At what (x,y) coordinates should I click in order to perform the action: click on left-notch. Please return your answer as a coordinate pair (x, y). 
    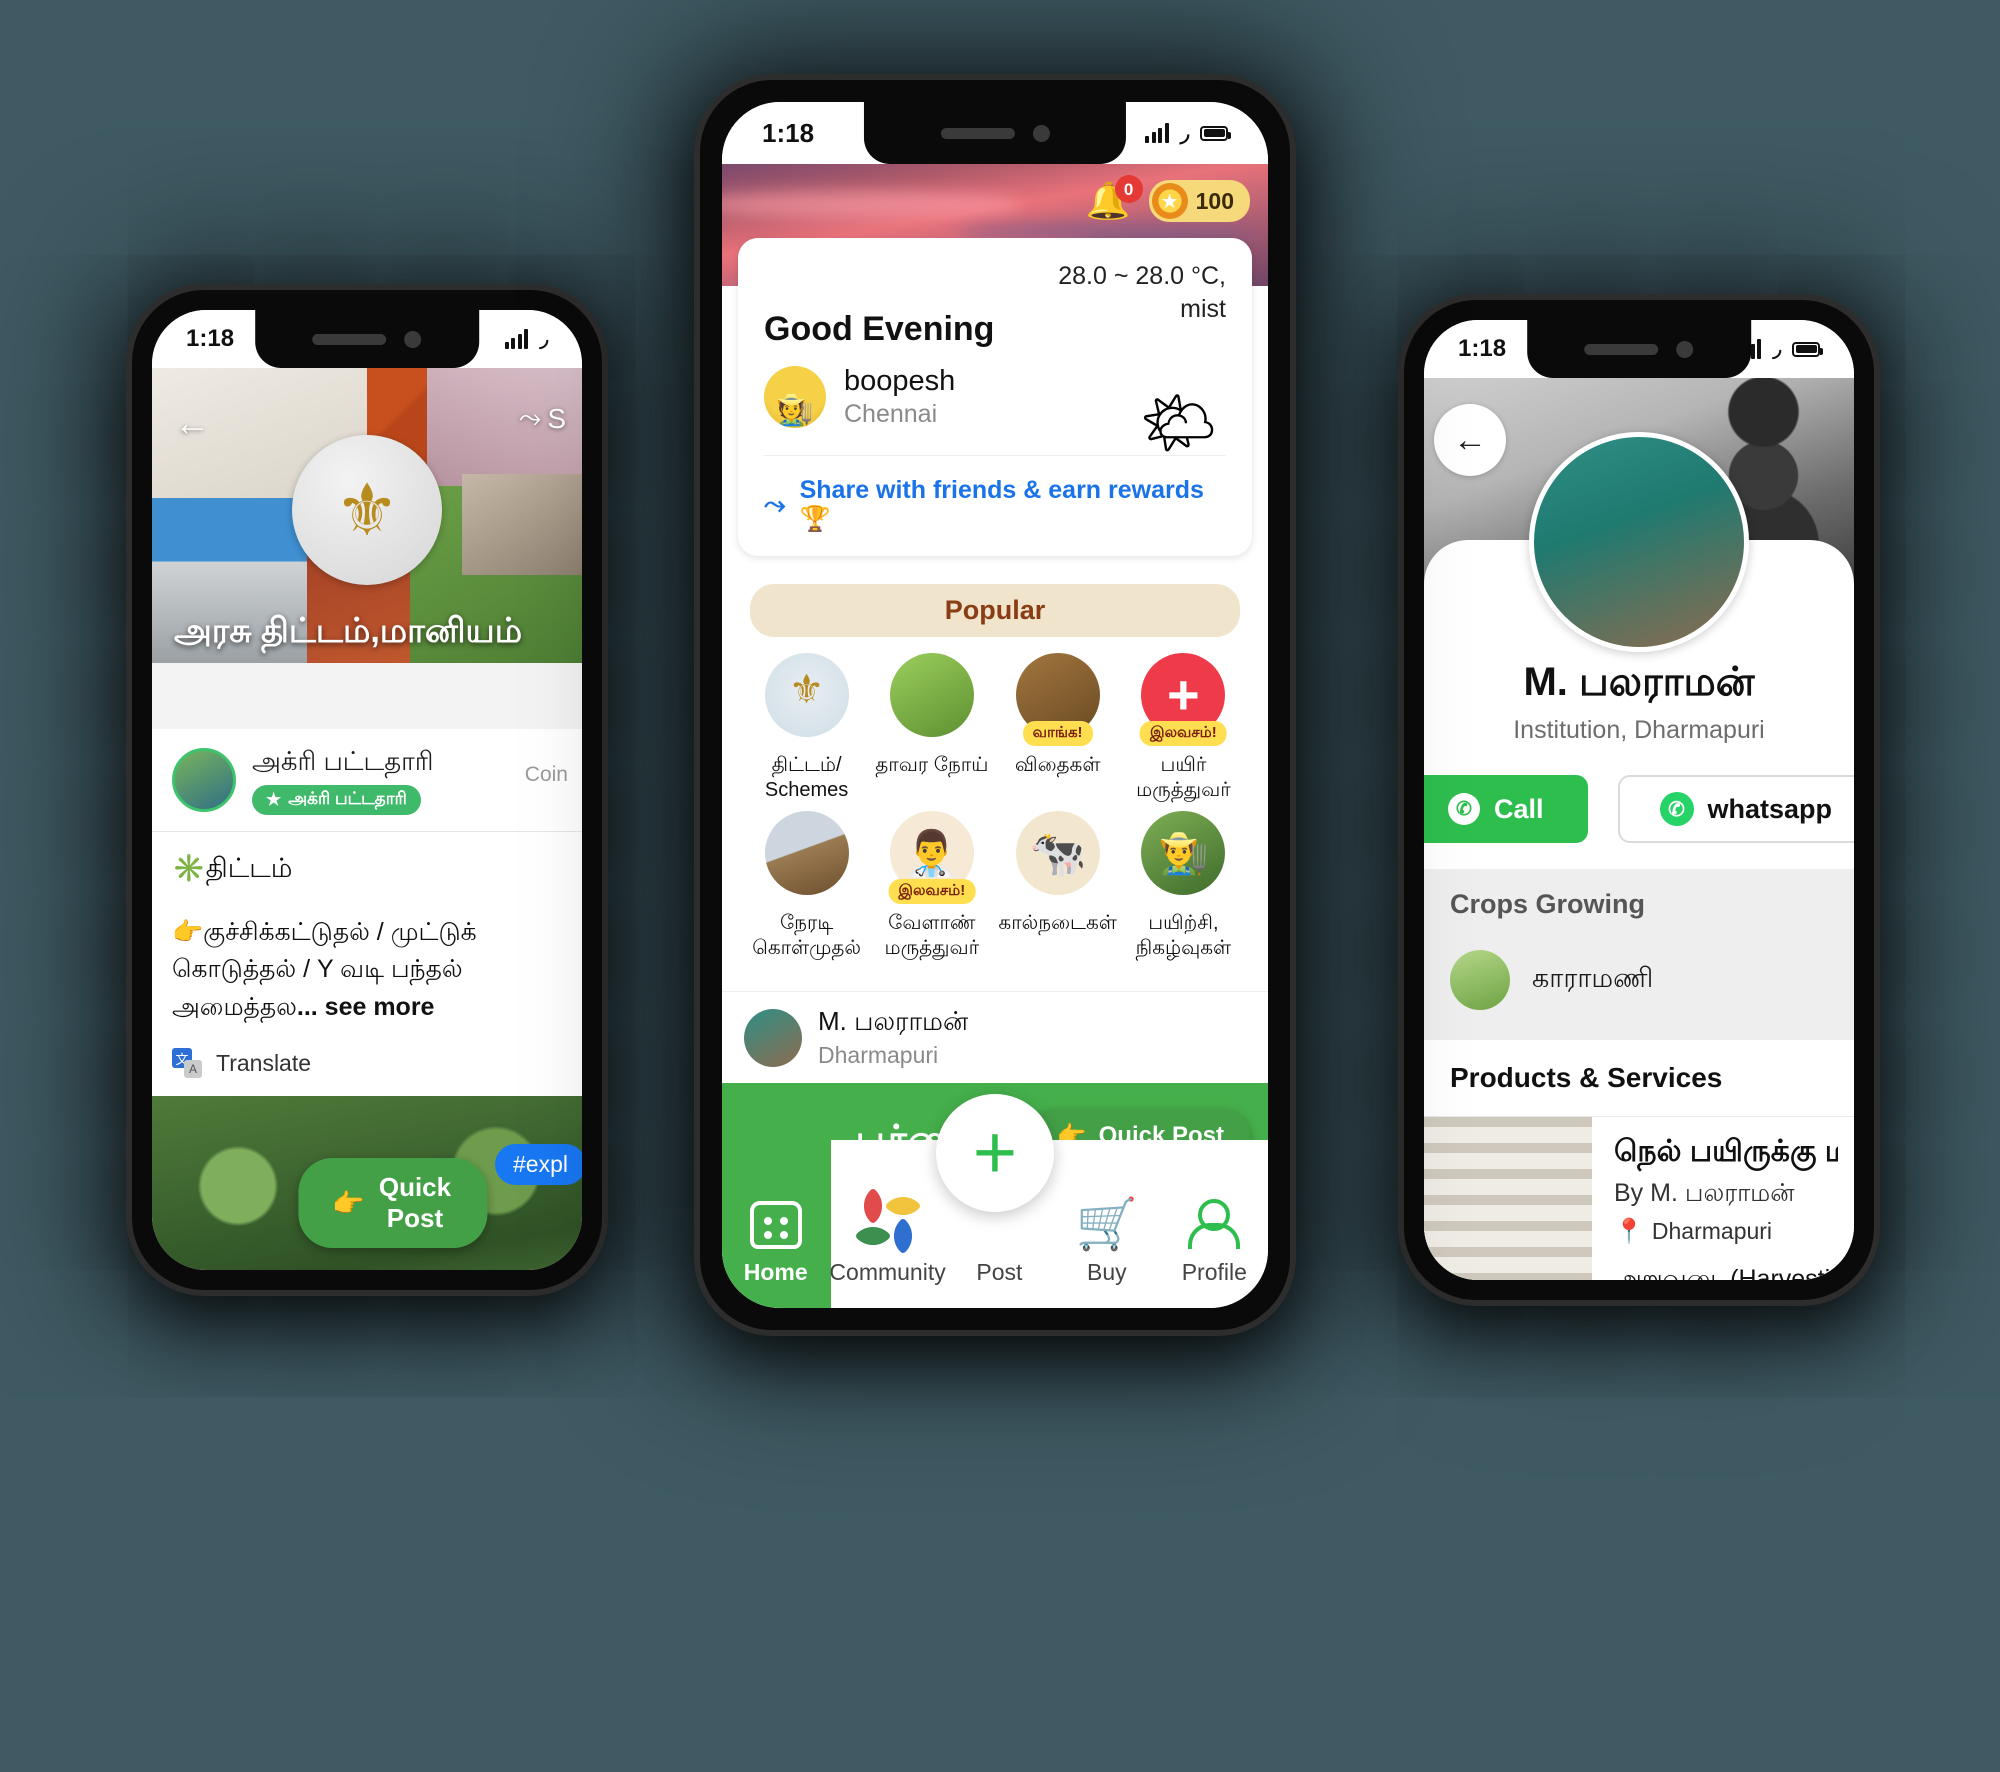
    Looking at the image, I should click on (367, 339).